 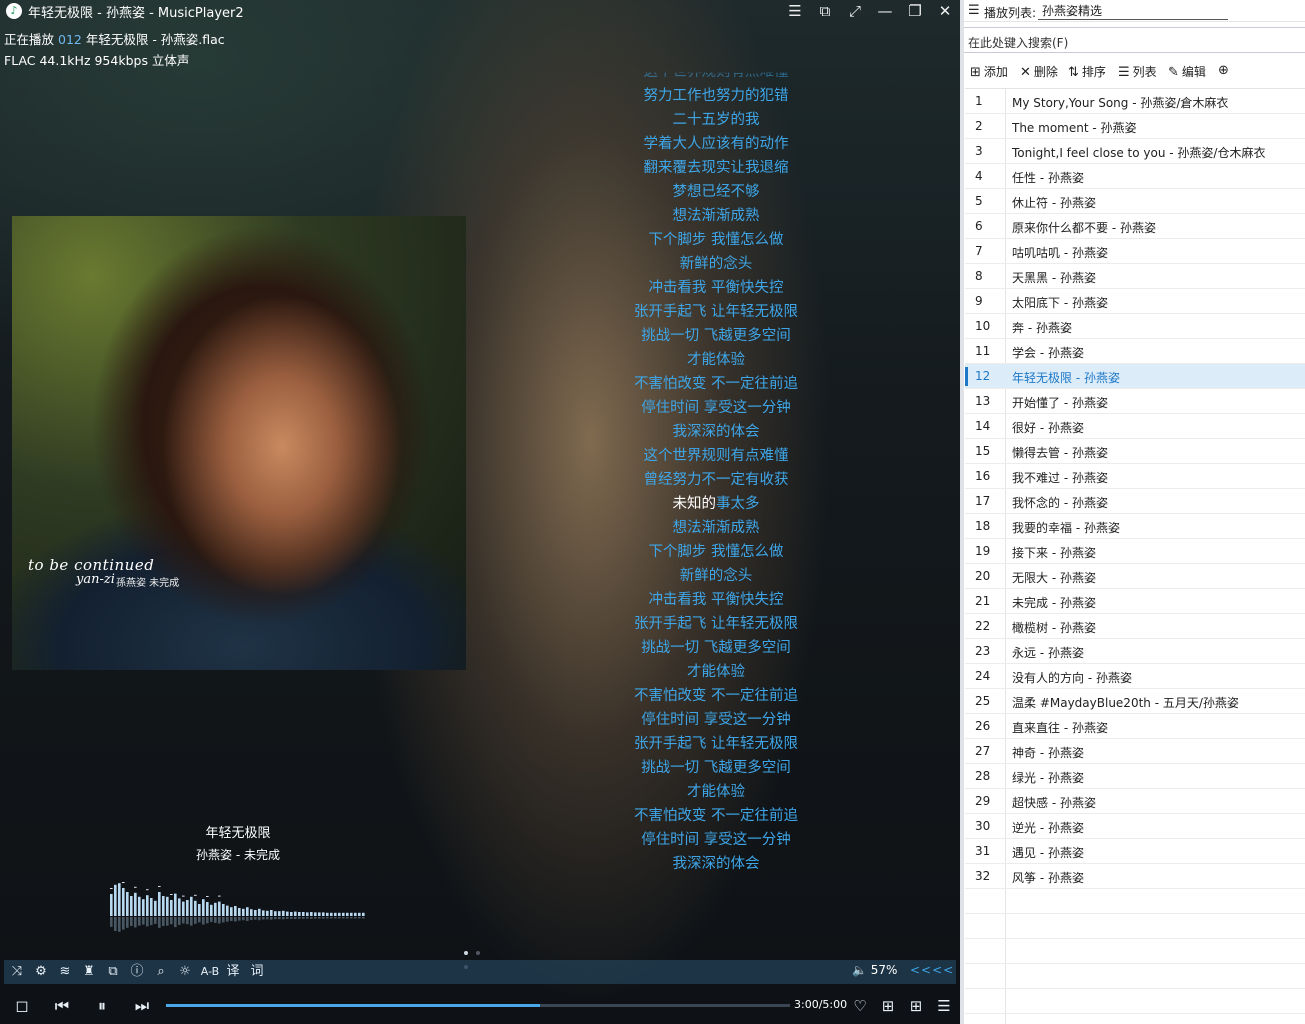 What do you see at coordinates (238, 833) in the screenshot?
I see `song-title: 年轻无极限` at bounding box center [238, 833].